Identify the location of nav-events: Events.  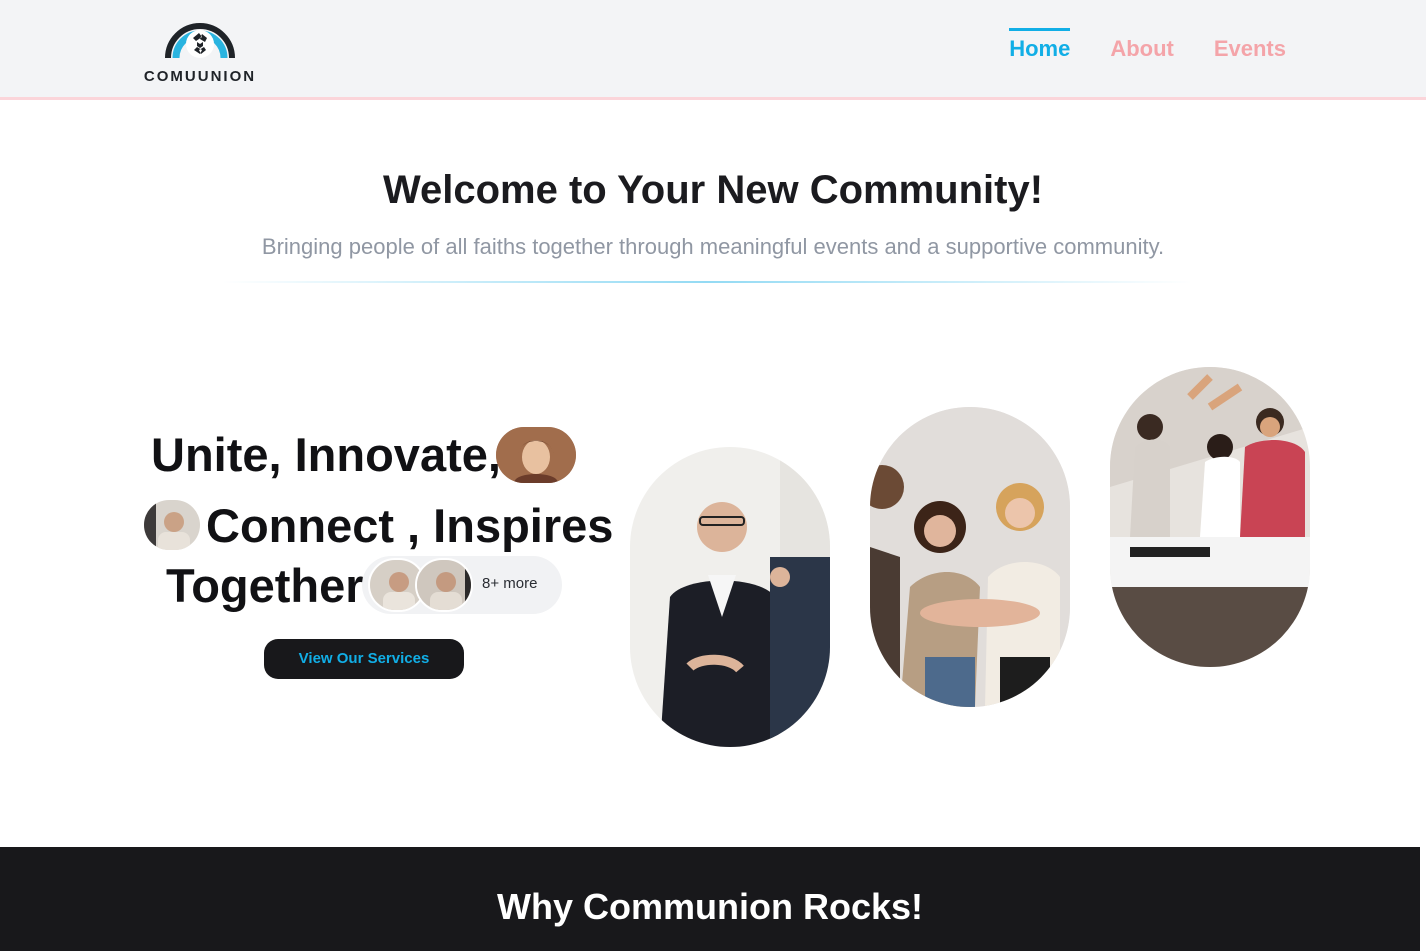
(1250, 49).